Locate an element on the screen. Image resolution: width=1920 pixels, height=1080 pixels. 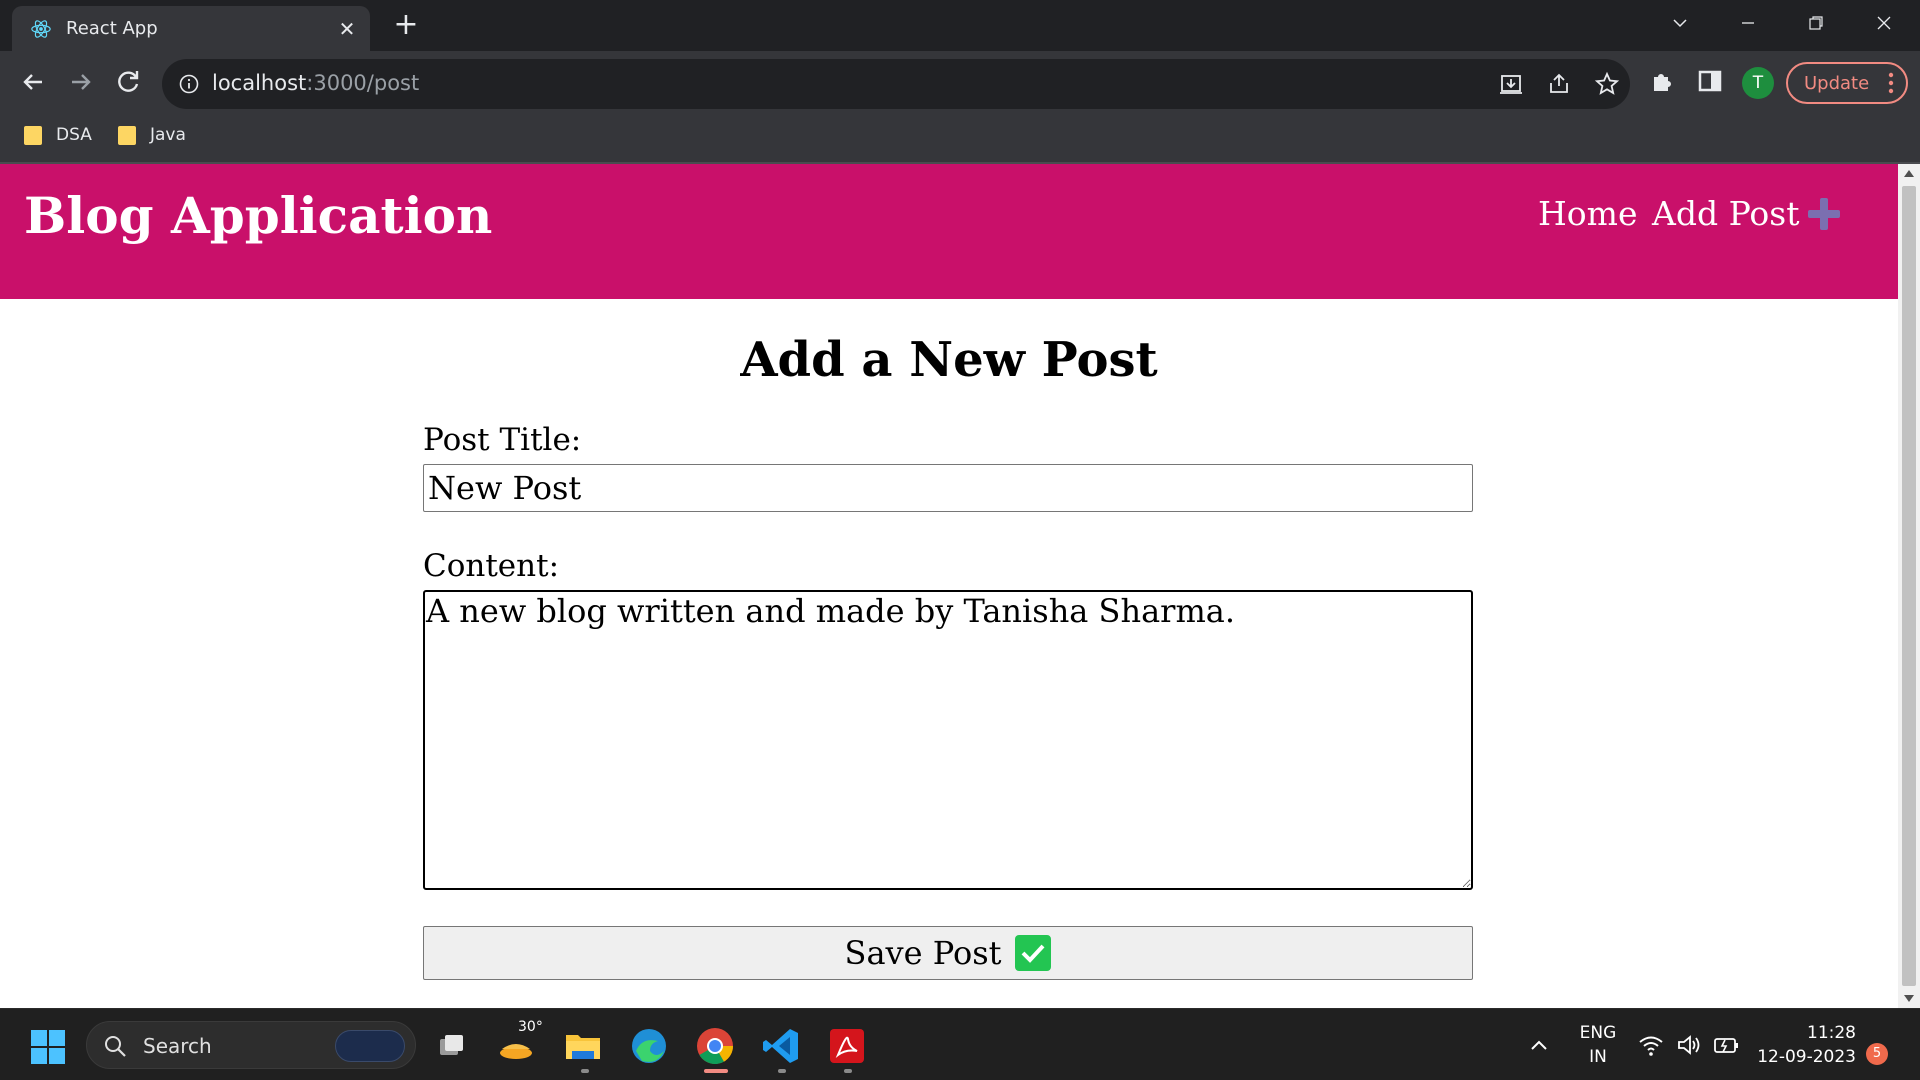
bookmark-label: DSA is located at coordinates (74, 135).